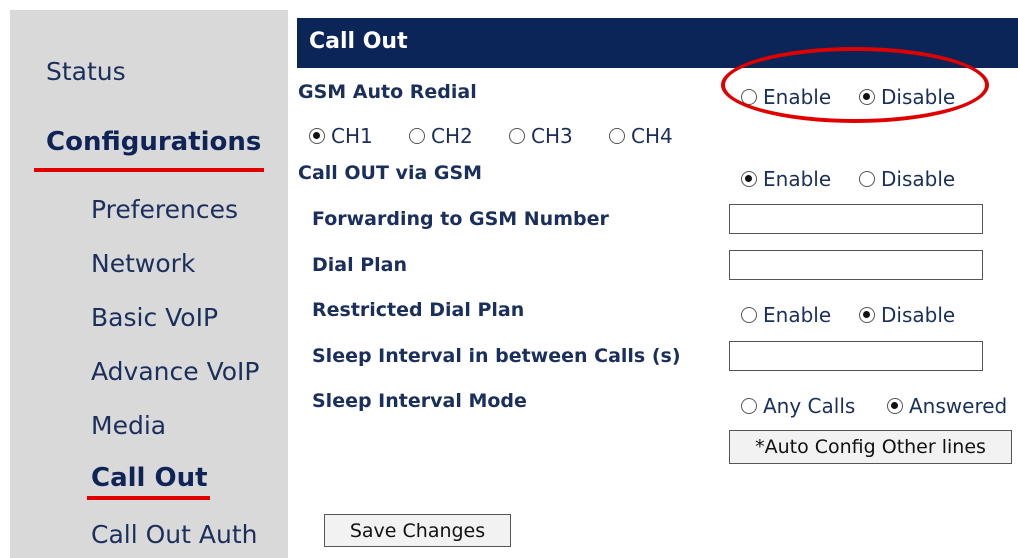  I want to click on sleep-mode-any-calls: Any Calls, so click(798, 406).